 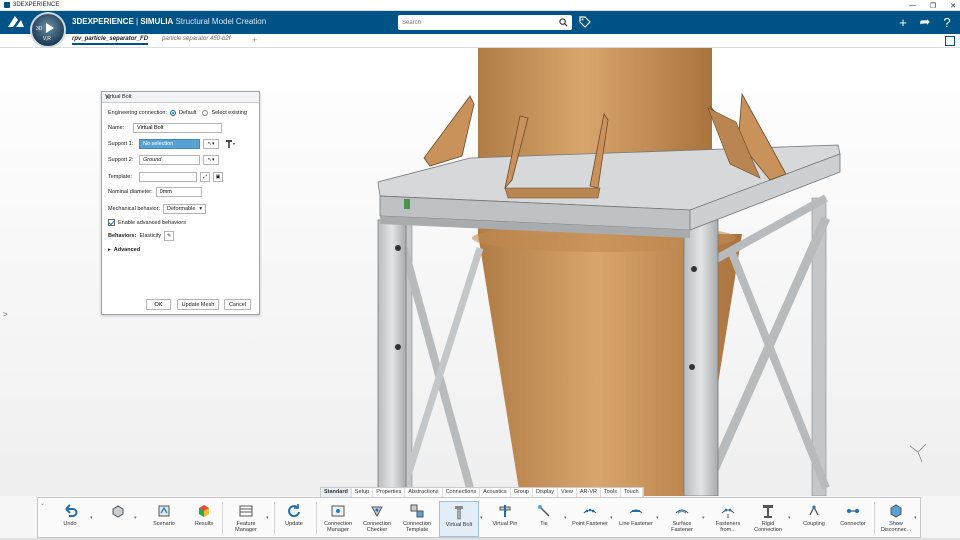 What do you see at coordinates (116, 128) in the screenshot?
I see `name-label: Name:` at bounding box center [116, 128].